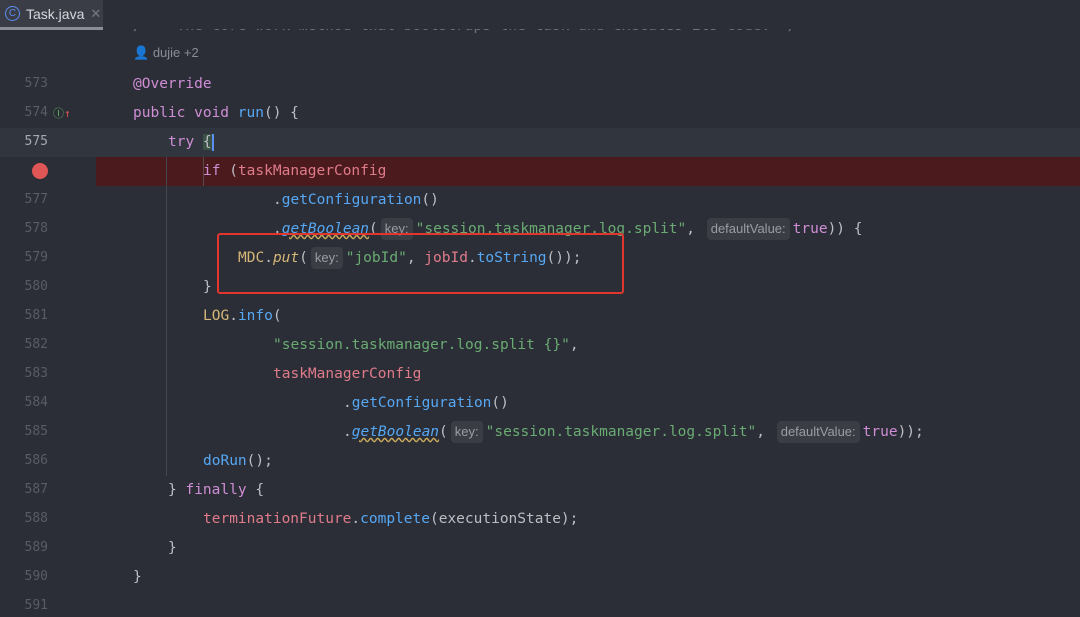 This screenshot has height=617, width=1080. I want to click on line-number: 584, so click(36, 402).